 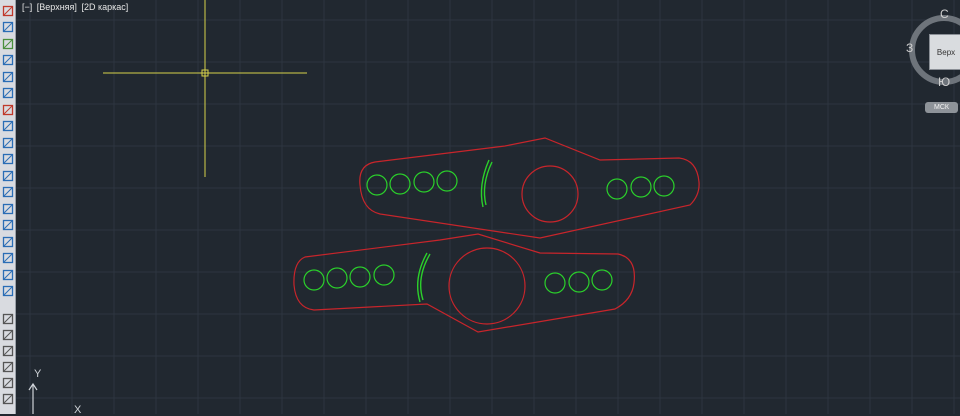 What do you see at coordinates (7, 76) in the screenshot?
I see `array-icon` at bounding box center [7, 76].